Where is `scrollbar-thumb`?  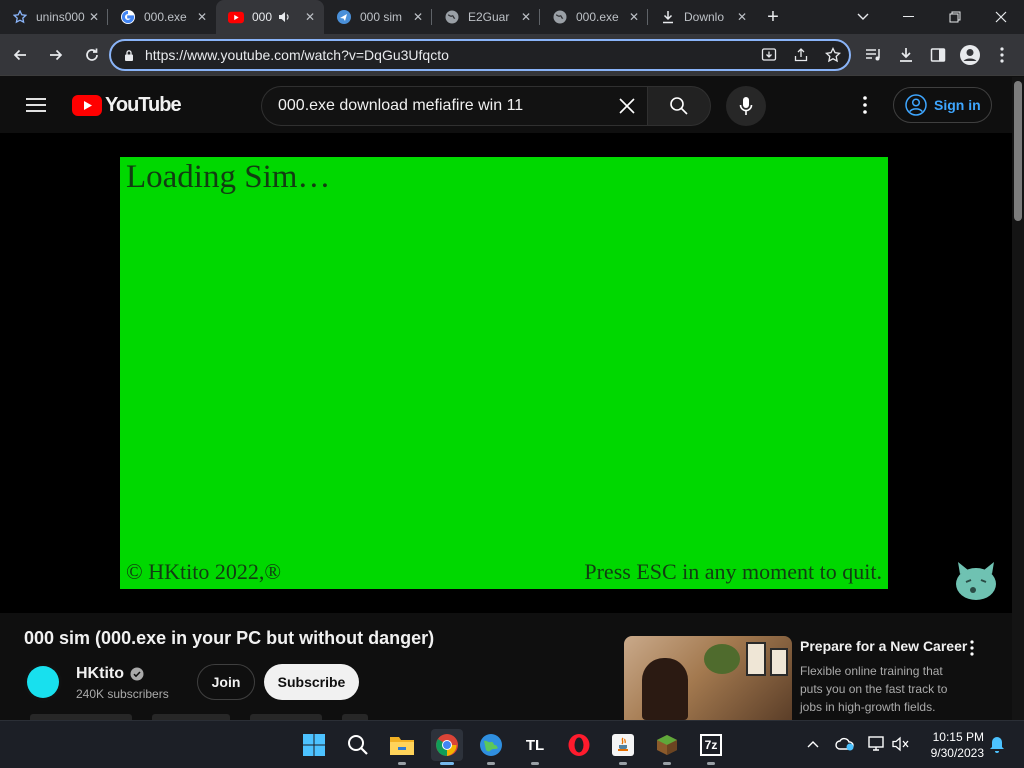 scrollbar-thumb is located at coordinates (1018, 151).